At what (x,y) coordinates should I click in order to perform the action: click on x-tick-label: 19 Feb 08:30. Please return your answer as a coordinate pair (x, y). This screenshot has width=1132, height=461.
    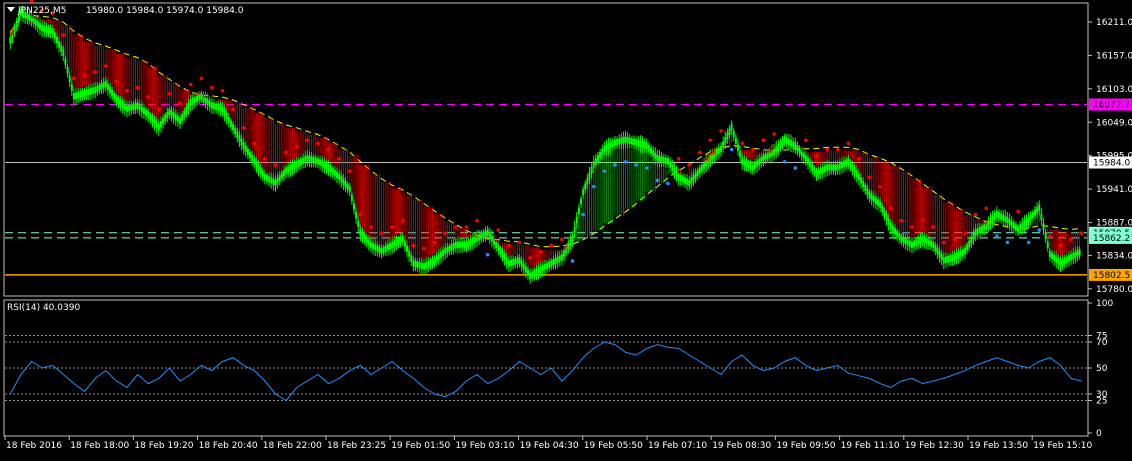
    Looking at the image, I should click on (741, 446).